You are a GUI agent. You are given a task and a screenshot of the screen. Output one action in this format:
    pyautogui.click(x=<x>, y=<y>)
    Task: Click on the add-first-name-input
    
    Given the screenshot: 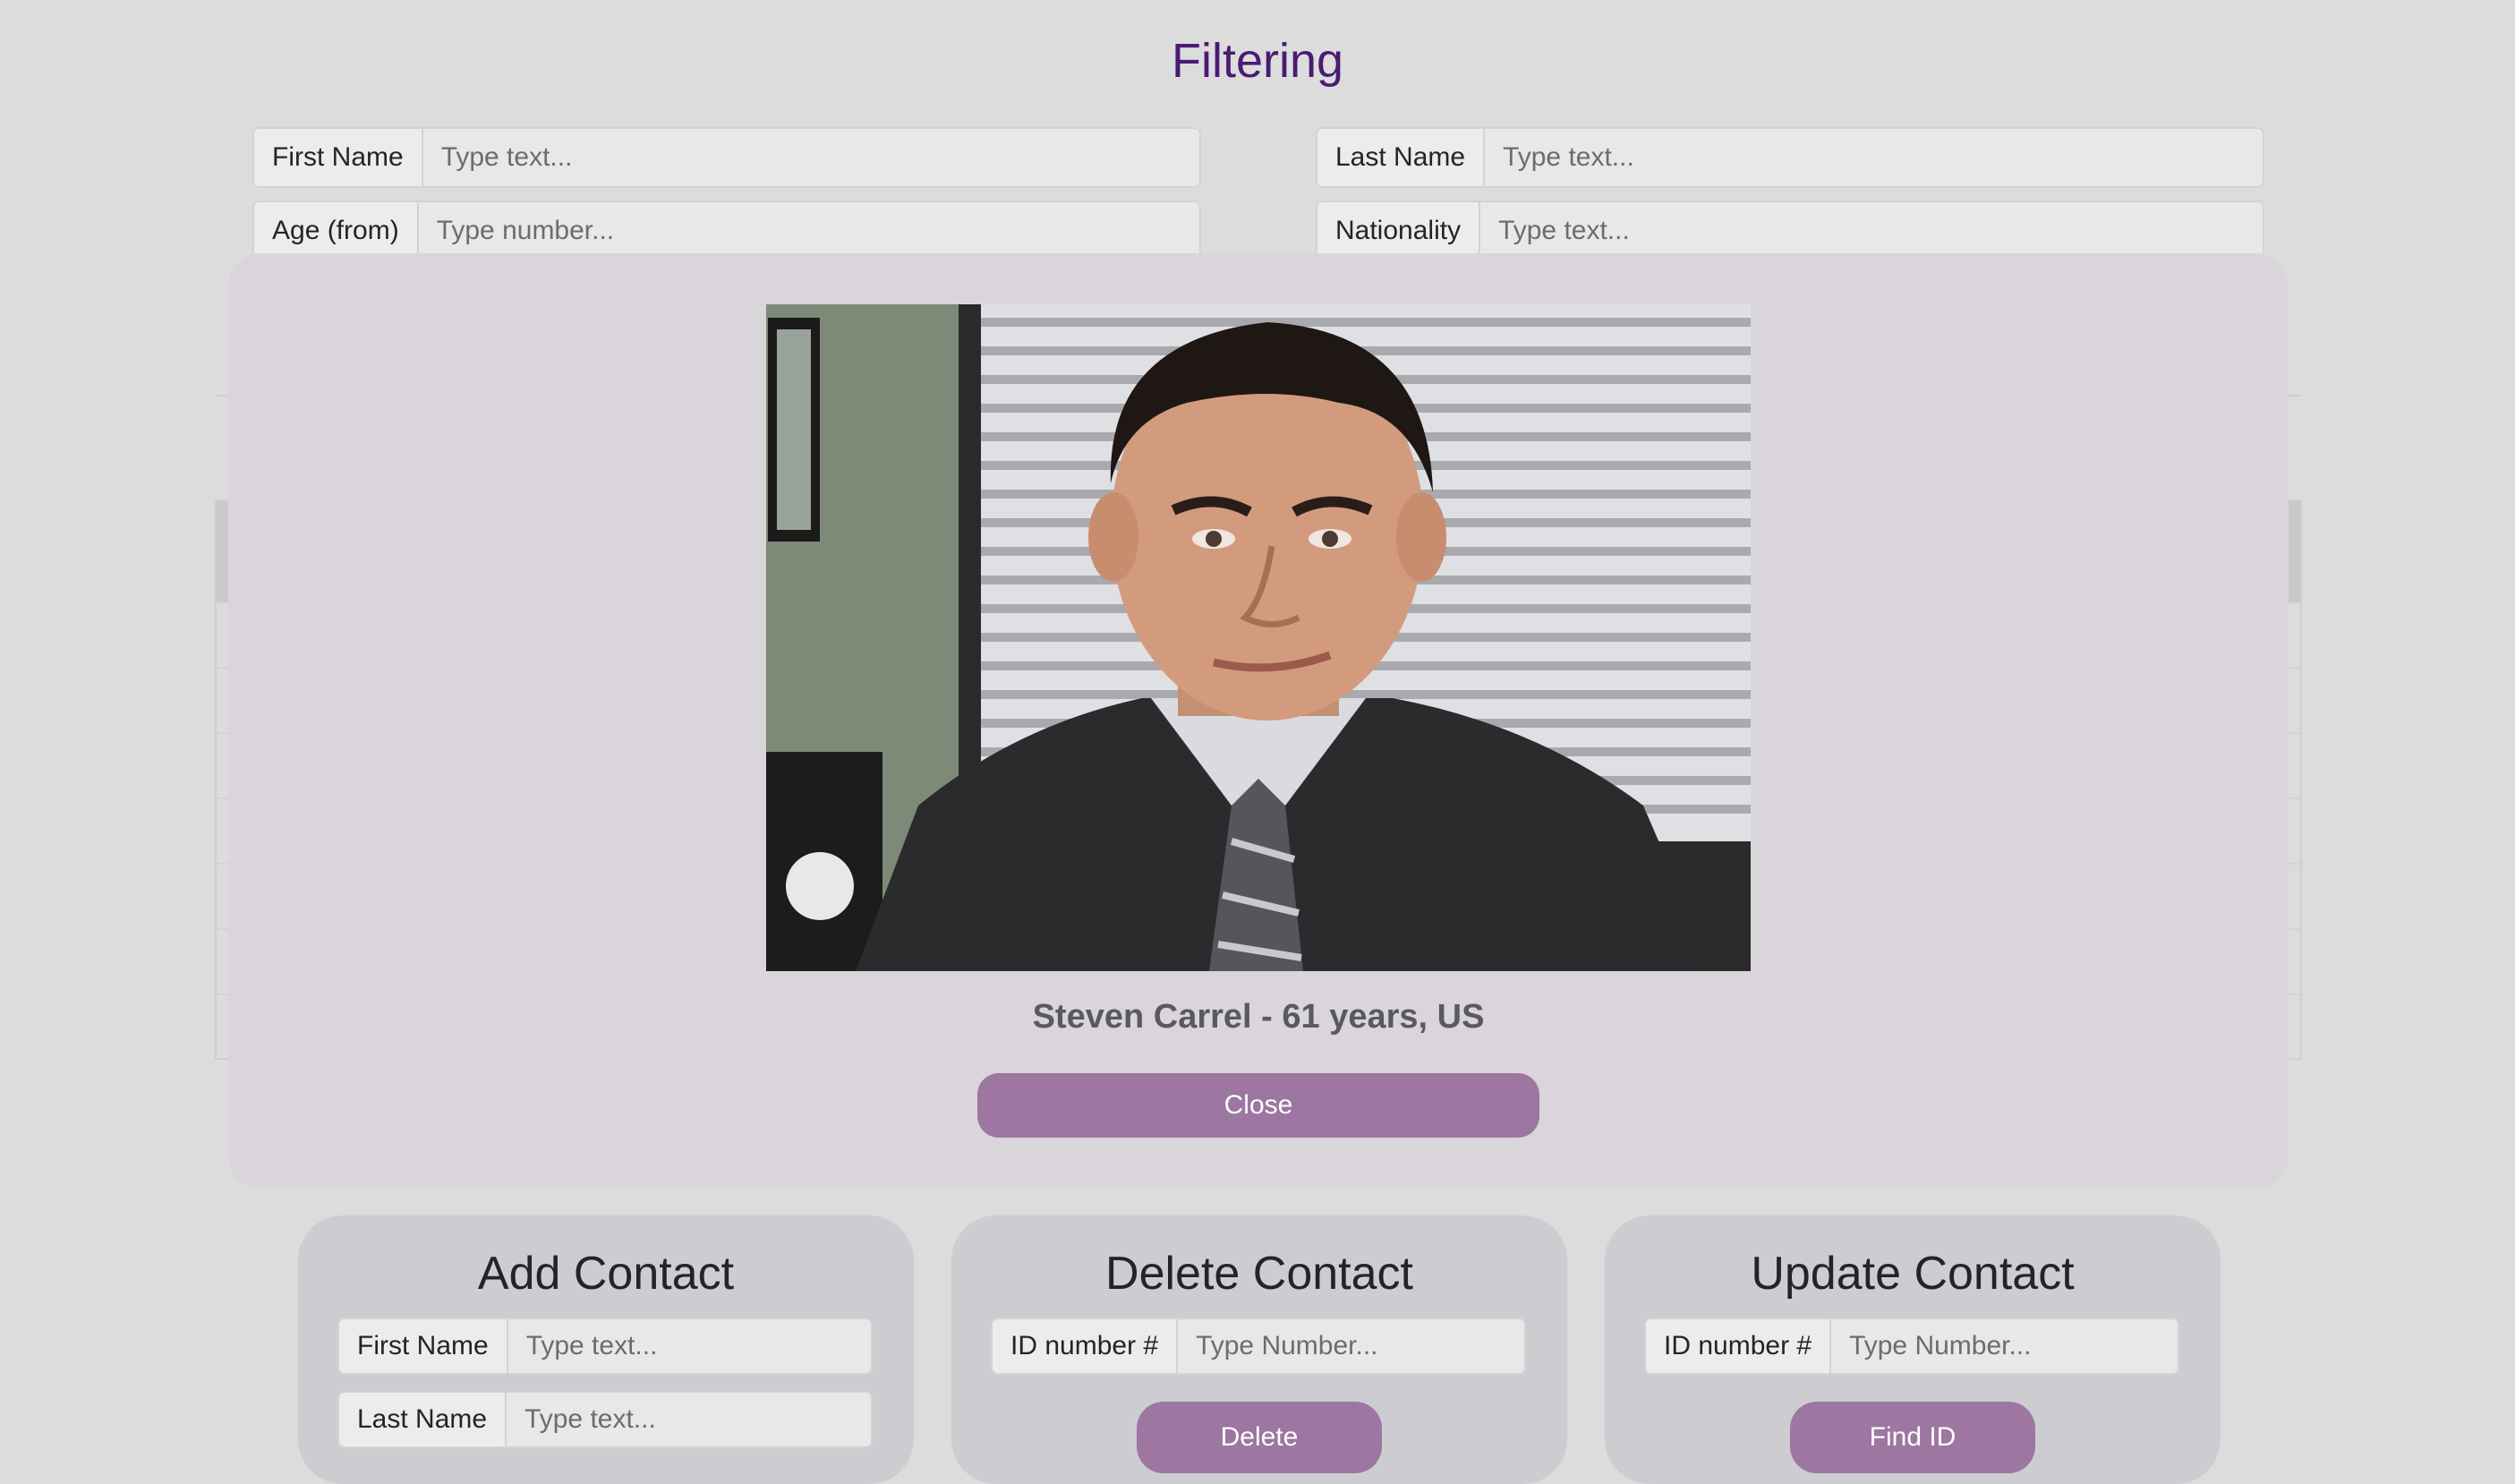 What is the action you would take?
    pyautogui.click(x=689, y=1346)
    